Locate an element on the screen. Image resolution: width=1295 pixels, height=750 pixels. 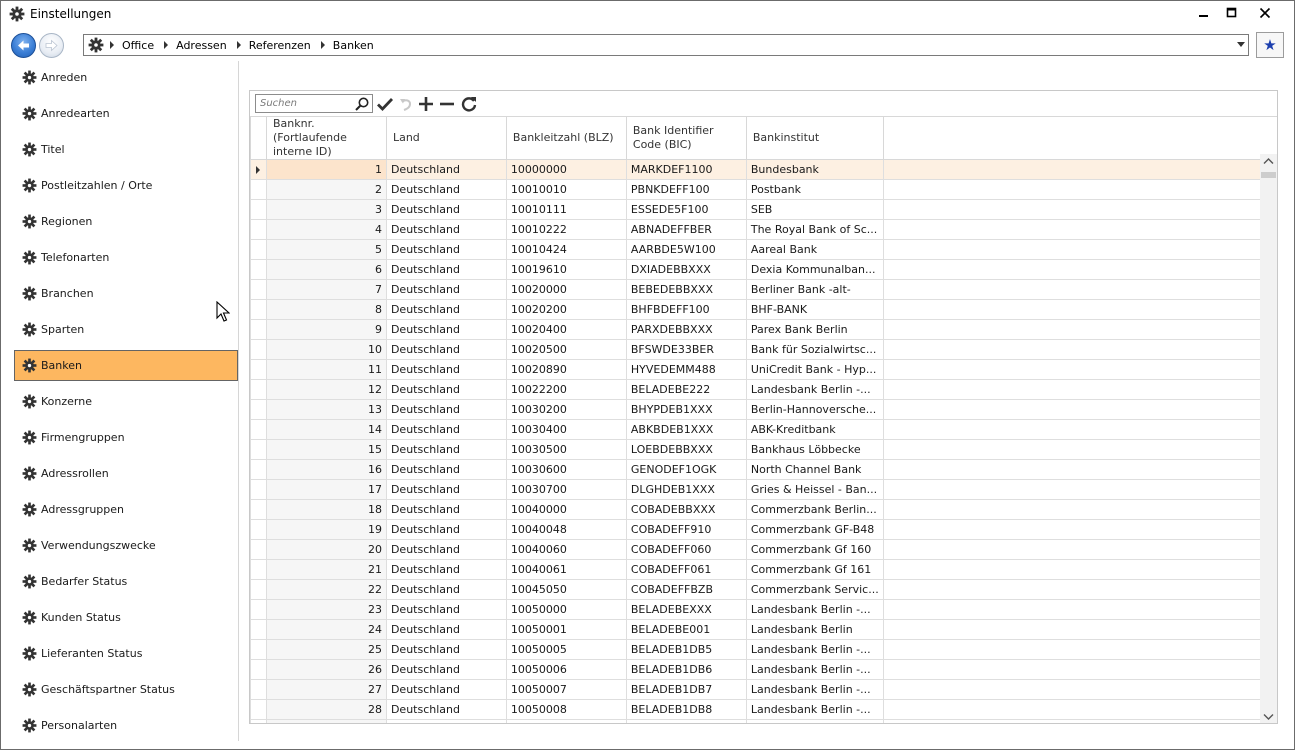
sidebar-item-anreden: Anreden is located at coordinates (126, 77).